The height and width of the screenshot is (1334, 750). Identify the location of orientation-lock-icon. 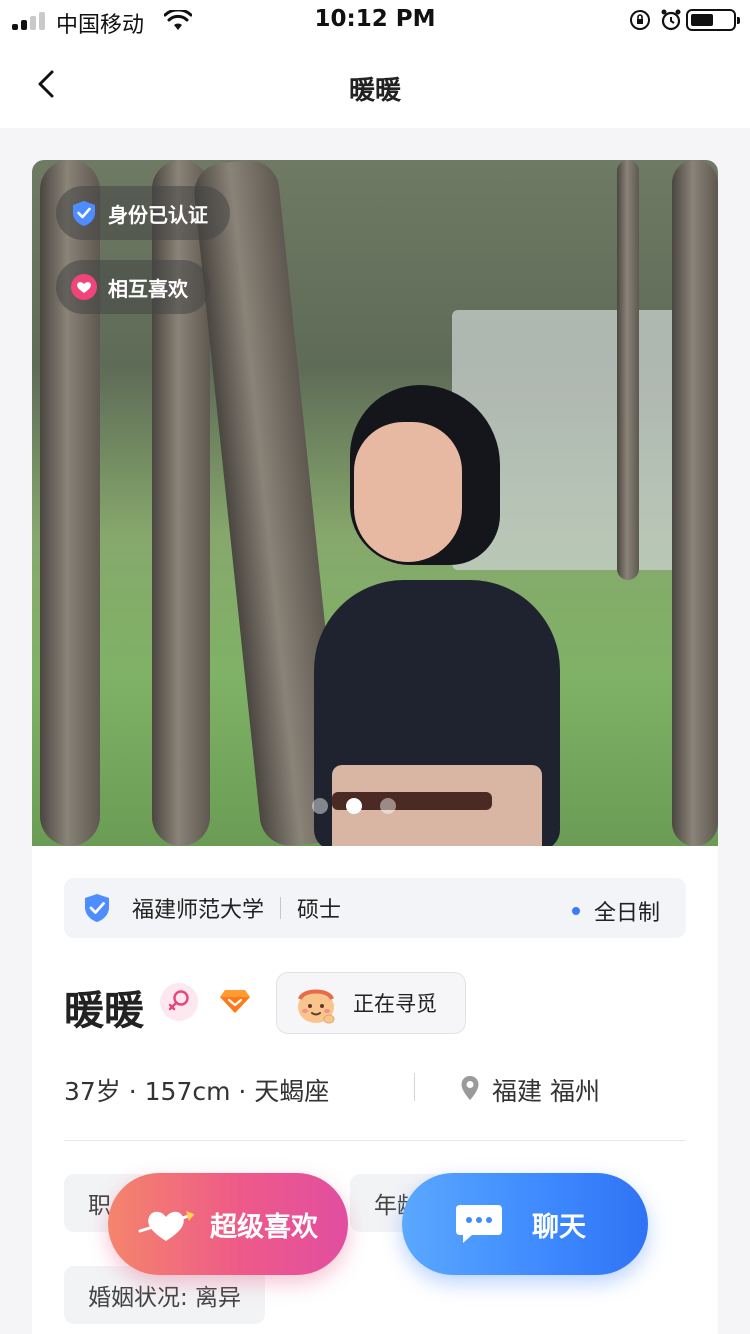
(640, 20).